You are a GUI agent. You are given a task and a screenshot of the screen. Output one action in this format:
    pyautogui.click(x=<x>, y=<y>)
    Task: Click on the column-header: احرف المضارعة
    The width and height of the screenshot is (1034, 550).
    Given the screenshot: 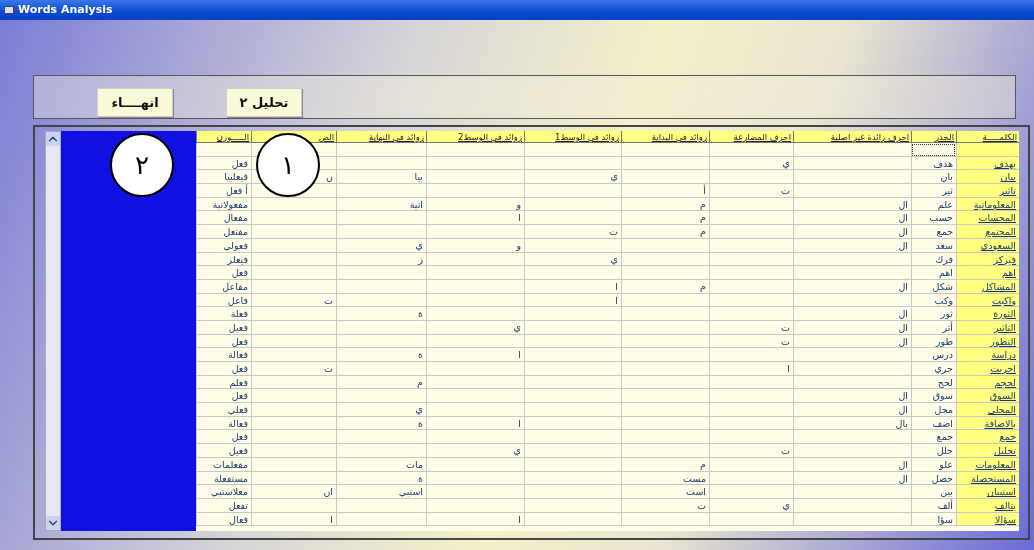 What is the action you would take?
    pyautogui.click(x=751, y=137)
    